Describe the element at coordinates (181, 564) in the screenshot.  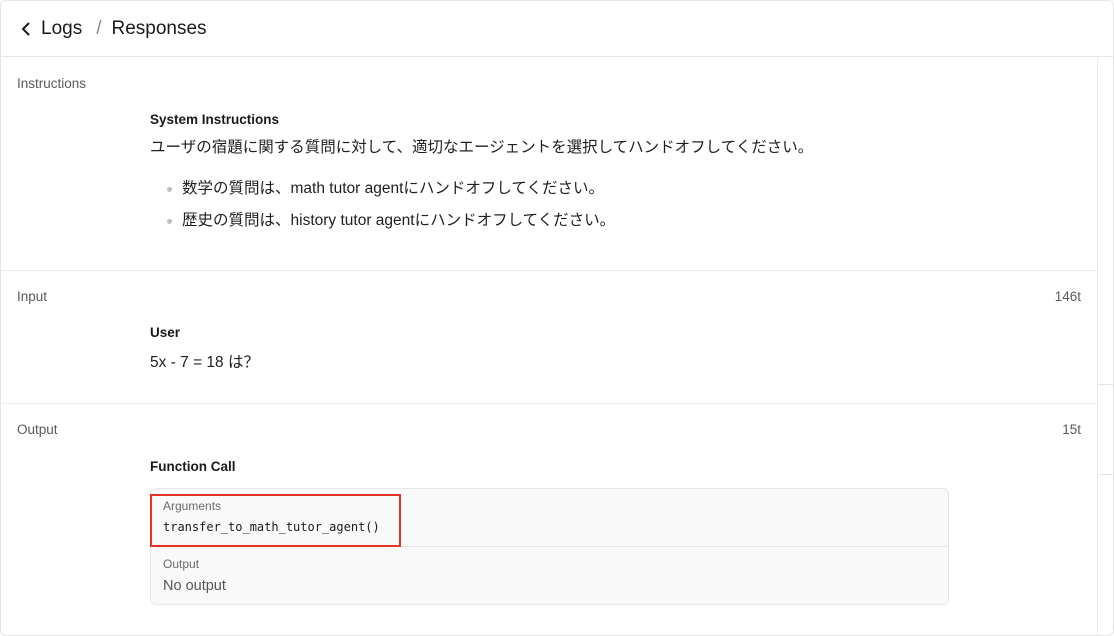
I see `function-output-label: Output` at that location.